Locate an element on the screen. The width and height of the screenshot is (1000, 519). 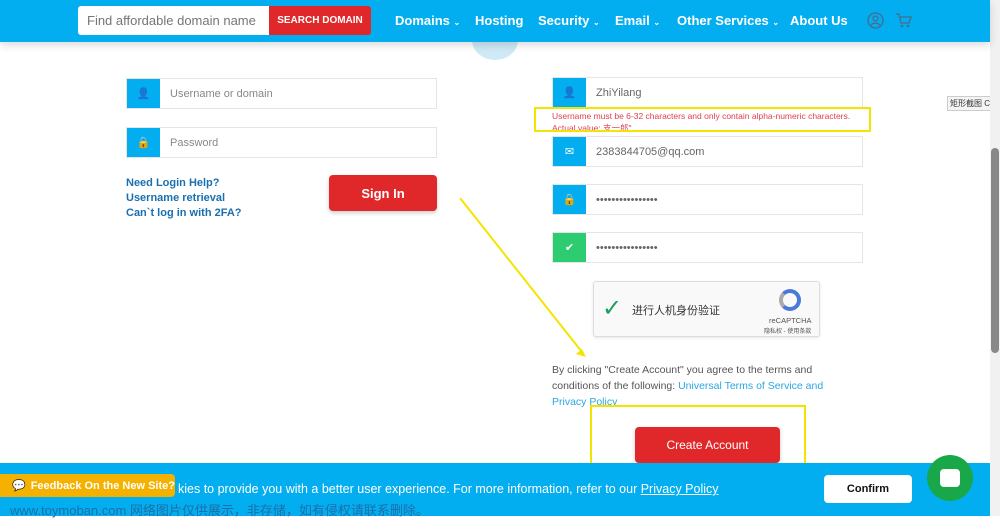
chat-icon is located at coordinates (950, 478).